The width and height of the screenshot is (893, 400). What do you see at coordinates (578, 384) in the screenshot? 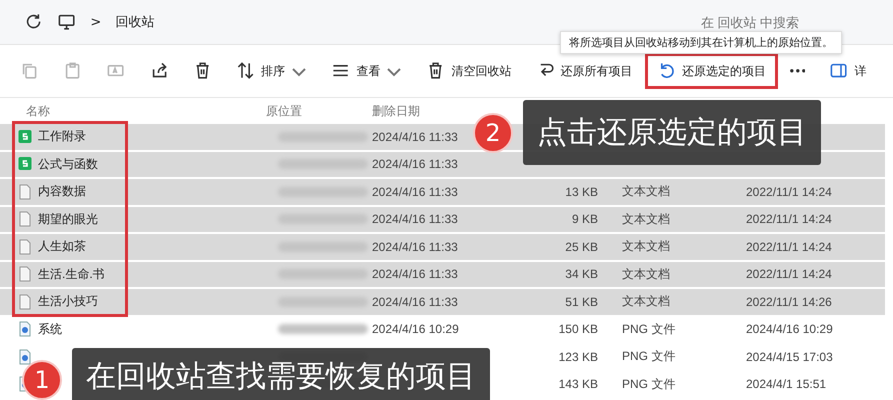
I see `size-cell-text: 143 KB` at bounding box center [578, 384].